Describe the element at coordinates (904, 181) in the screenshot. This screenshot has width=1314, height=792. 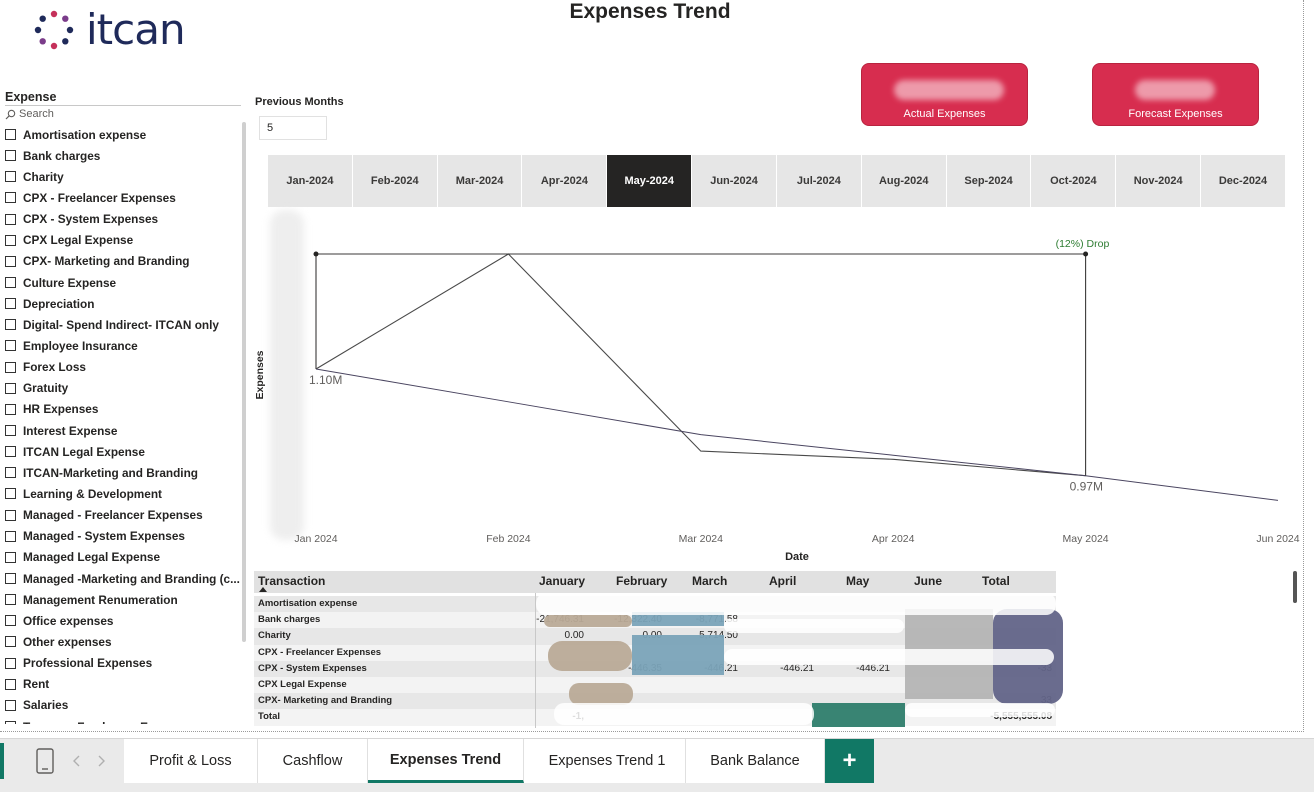
I see `month-tab: Aug-2024` at that location.